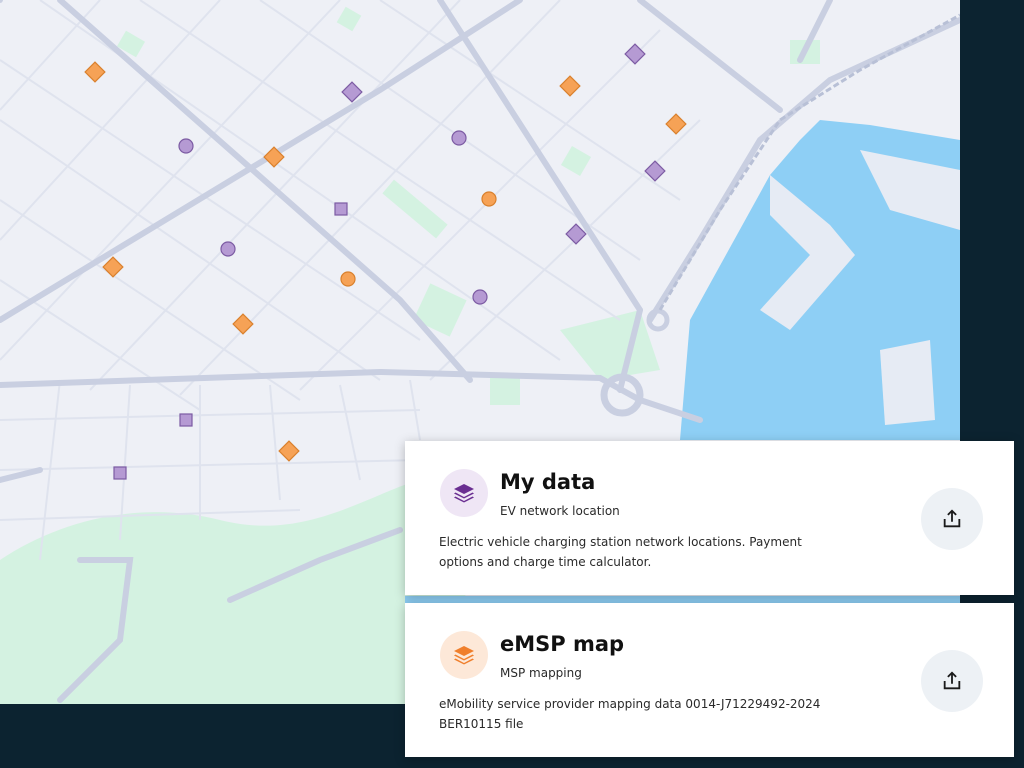 The height and width of the screenshot is (768, 1024). What do you see at coordinates (907, 382) in the screenshot?
I see `pier` at bounding box center [907, 382].